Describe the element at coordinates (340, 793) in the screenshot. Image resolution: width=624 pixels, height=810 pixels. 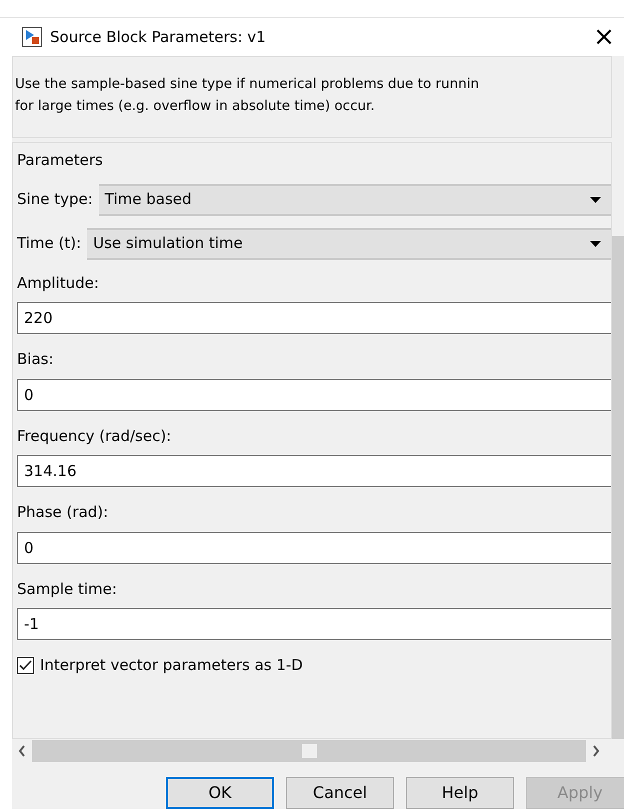
I see `dialog-button: Cancel` at that location.